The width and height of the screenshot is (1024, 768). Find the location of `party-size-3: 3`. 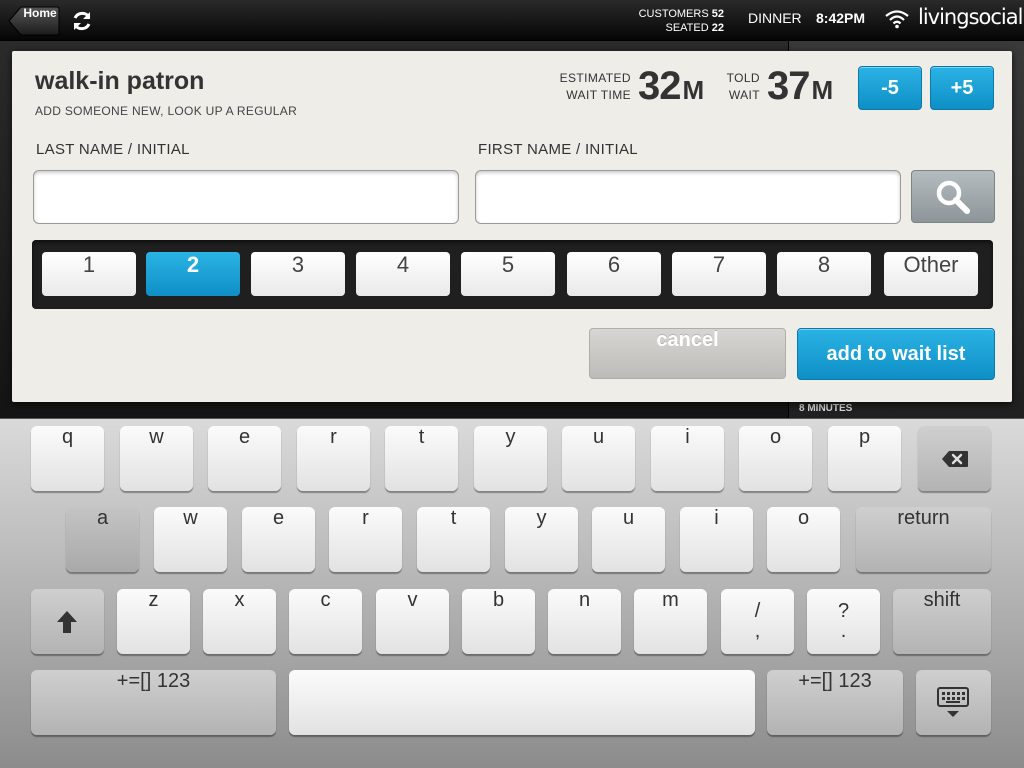

party-size-3: 3 is located at coordinates (298, 274).